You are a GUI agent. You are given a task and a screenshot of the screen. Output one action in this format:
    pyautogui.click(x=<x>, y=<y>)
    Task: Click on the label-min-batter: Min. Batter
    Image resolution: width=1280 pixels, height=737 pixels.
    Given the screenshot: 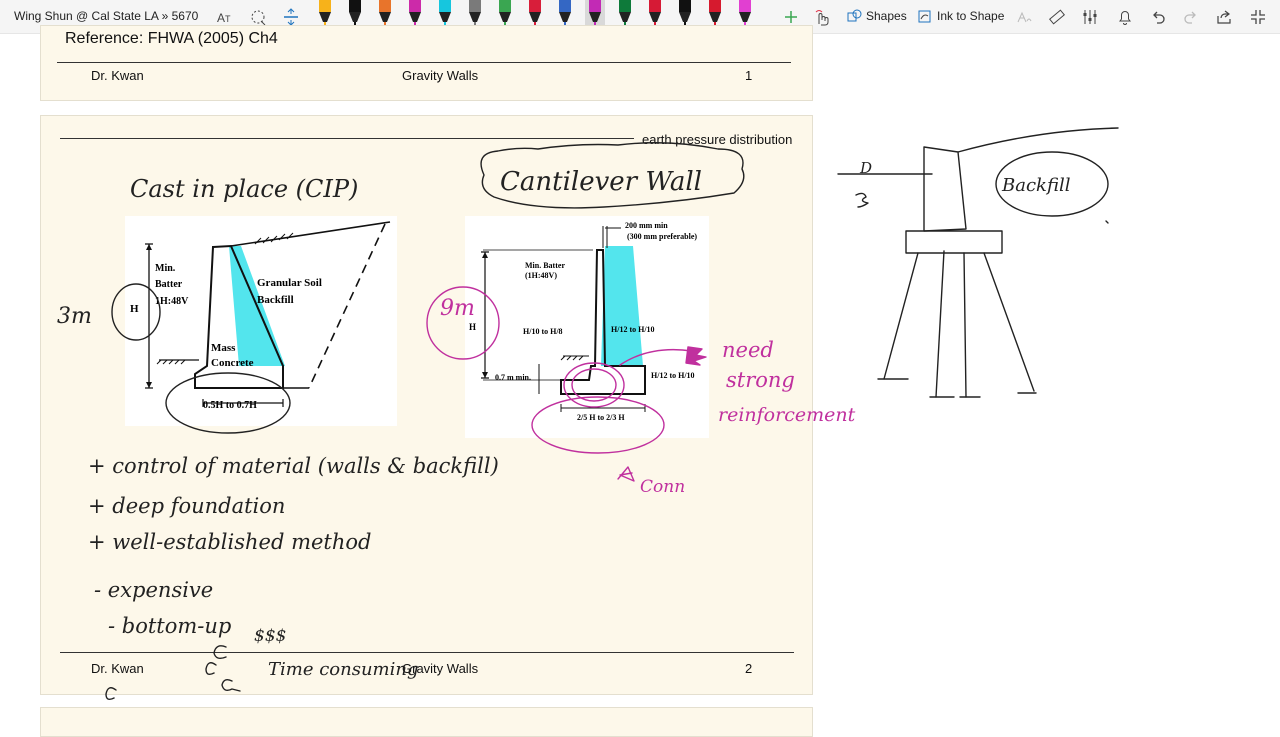 What is the action you would take?
    pyautogui.click(x=545, y=265)
    